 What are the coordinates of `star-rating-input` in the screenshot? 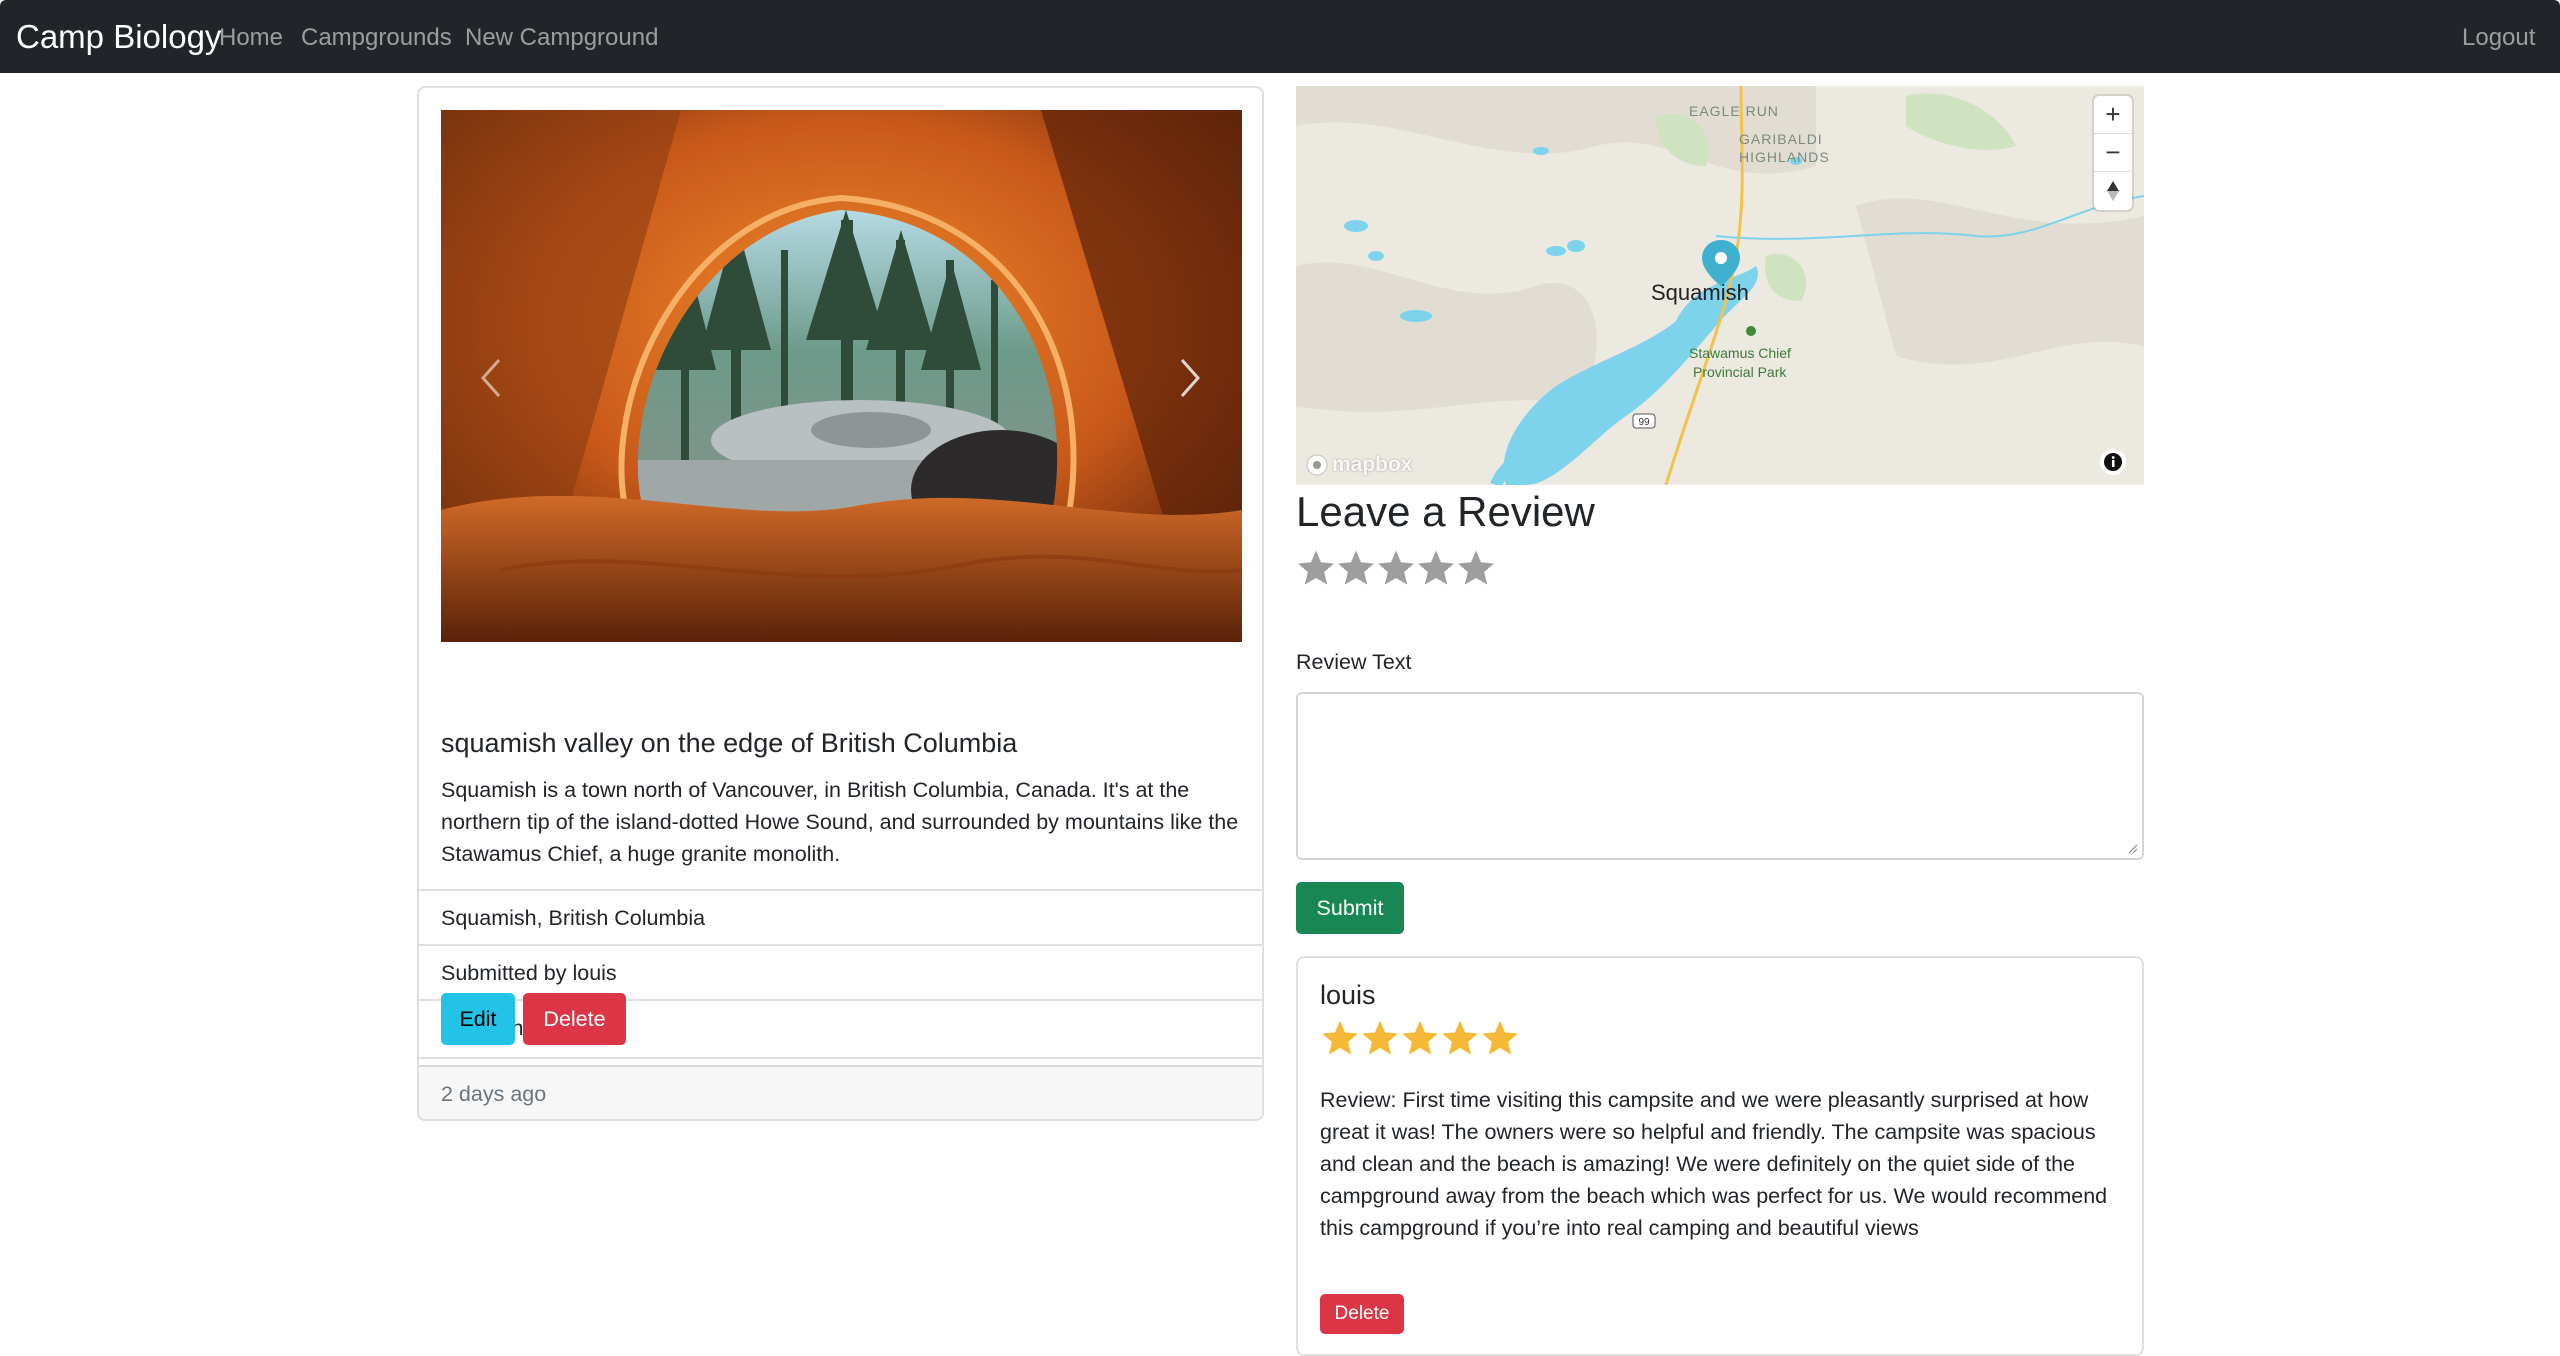 It's located at (1396, 568).